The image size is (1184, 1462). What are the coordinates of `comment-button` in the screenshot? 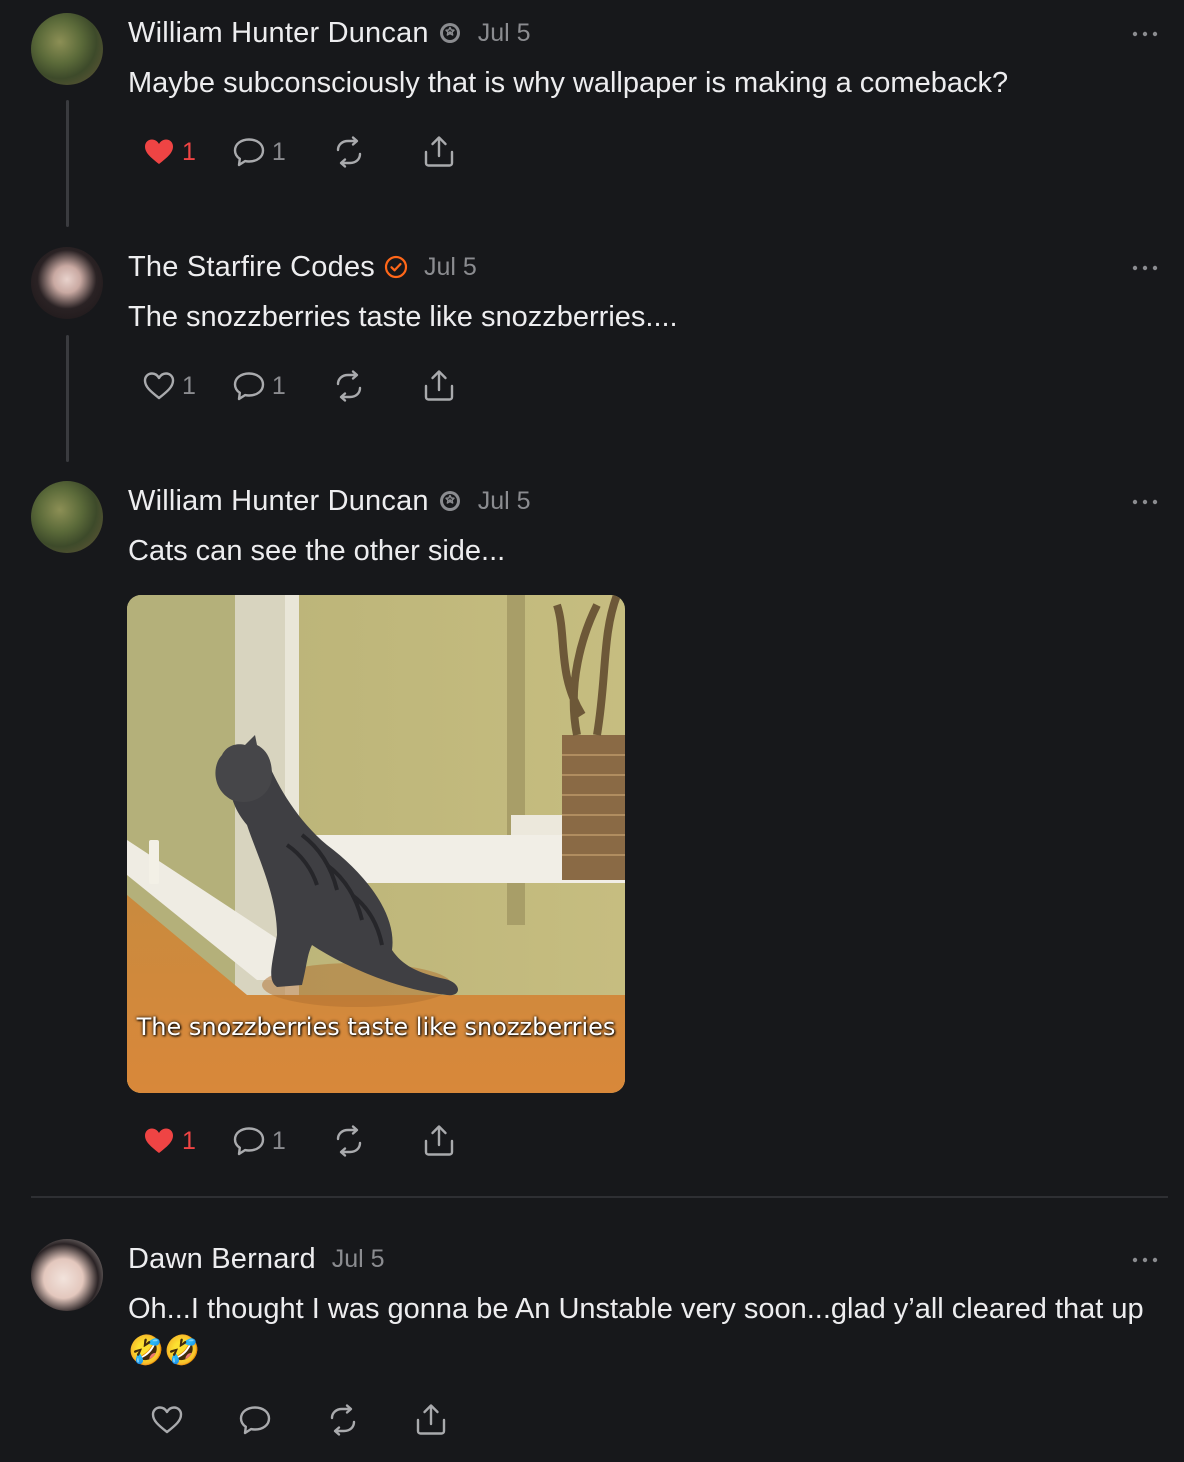 It's located at (255, 1420).